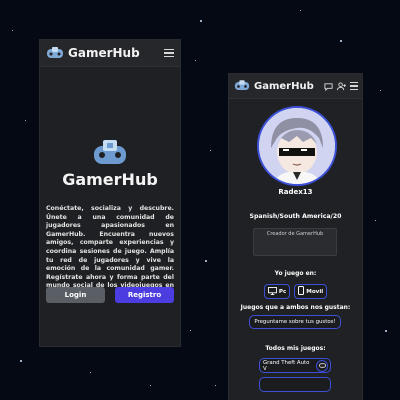 Image resolution: width=400 pixels, height=400 pixels. I want to click on language-region-age: Spanish/South America/20, so click(295, 216).